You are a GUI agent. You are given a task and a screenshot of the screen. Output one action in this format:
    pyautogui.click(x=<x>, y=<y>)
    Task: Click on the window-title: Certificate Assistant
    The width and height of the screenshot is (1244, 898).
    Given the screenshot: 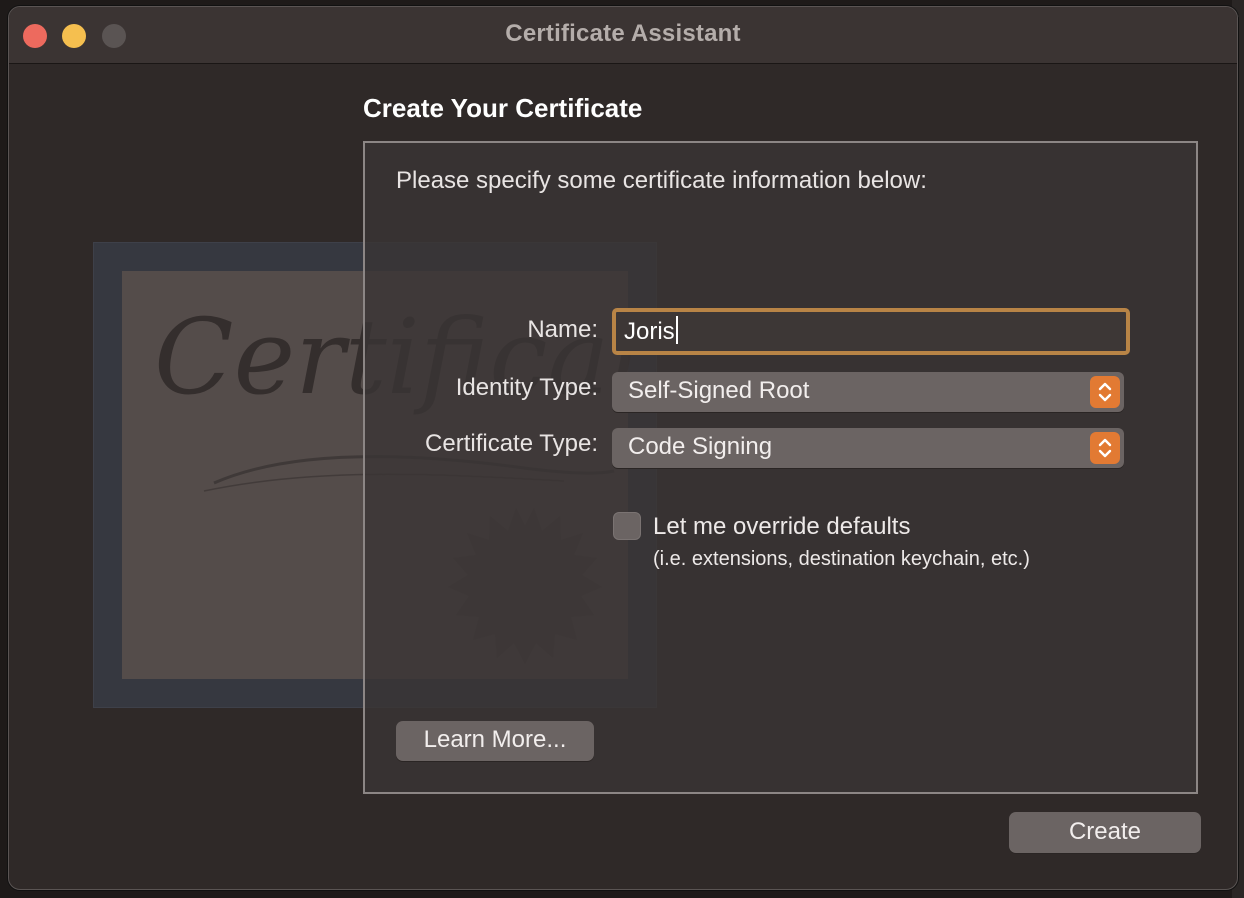 What is the action you would take?
    pyautogui.click(x=623, y=33)
    